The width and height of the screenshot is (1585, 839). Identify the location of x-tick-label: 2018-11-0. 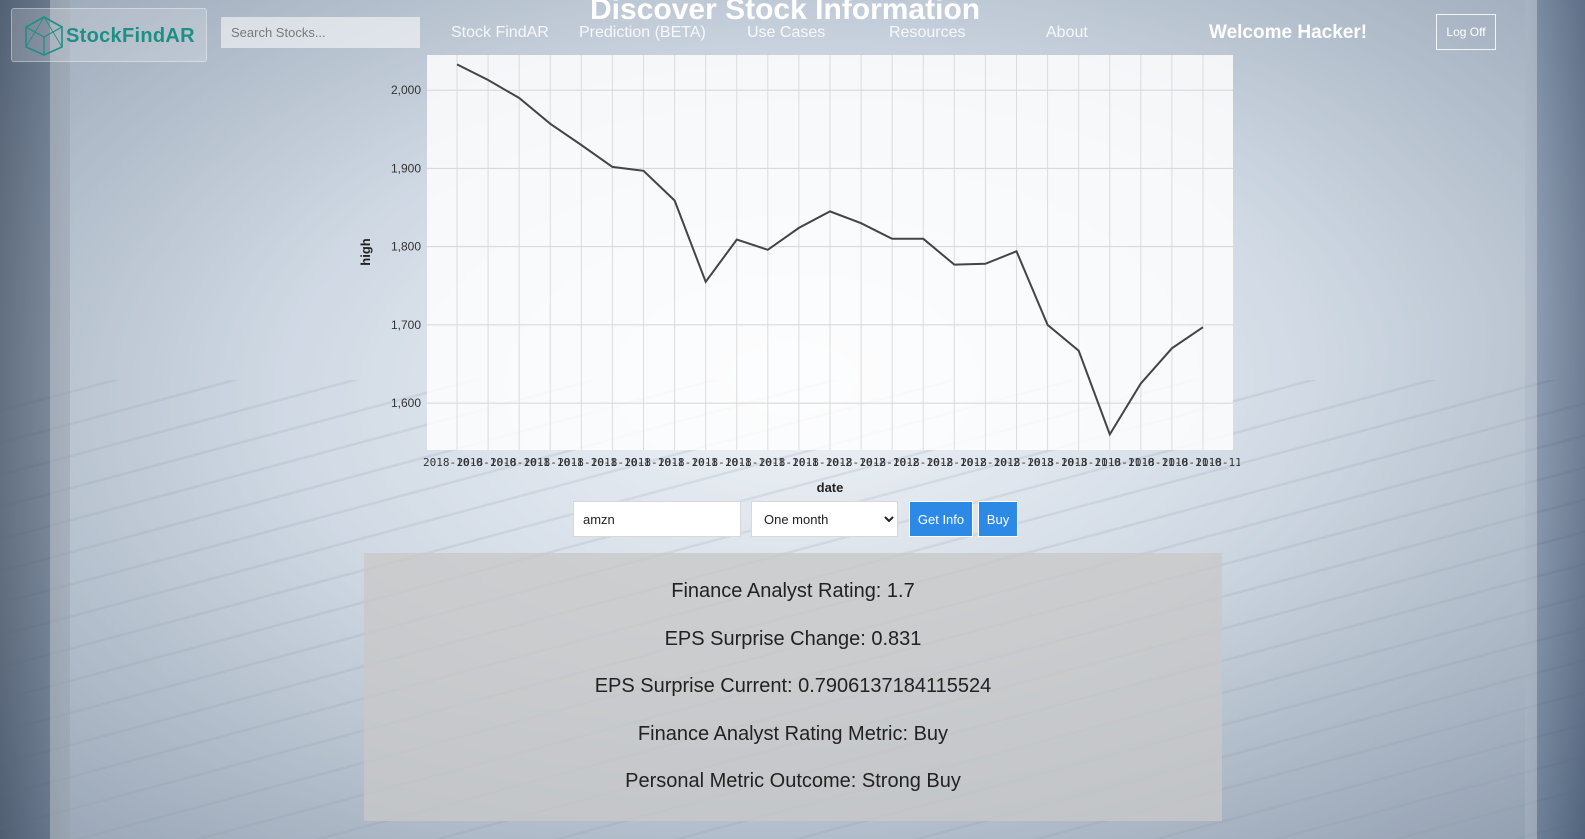
(1217, 462).